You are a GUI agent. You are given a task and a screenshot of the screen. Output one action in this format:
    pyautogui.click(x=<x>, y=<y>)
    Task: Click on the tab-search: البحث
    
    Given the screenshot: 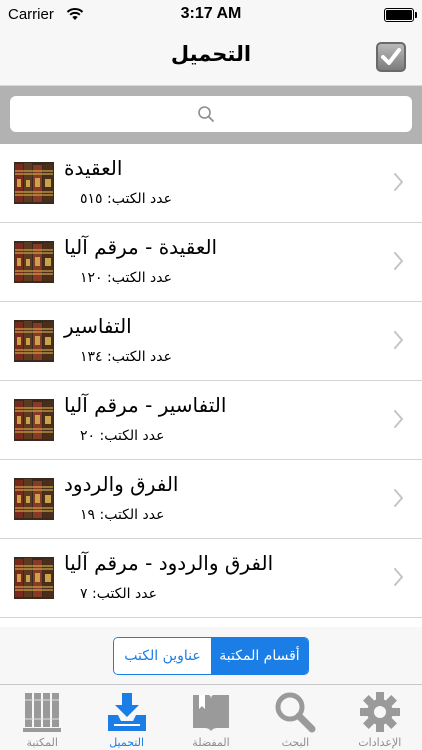 What is the action you would take?
    pyautogui.click(x=295, y=717)
    